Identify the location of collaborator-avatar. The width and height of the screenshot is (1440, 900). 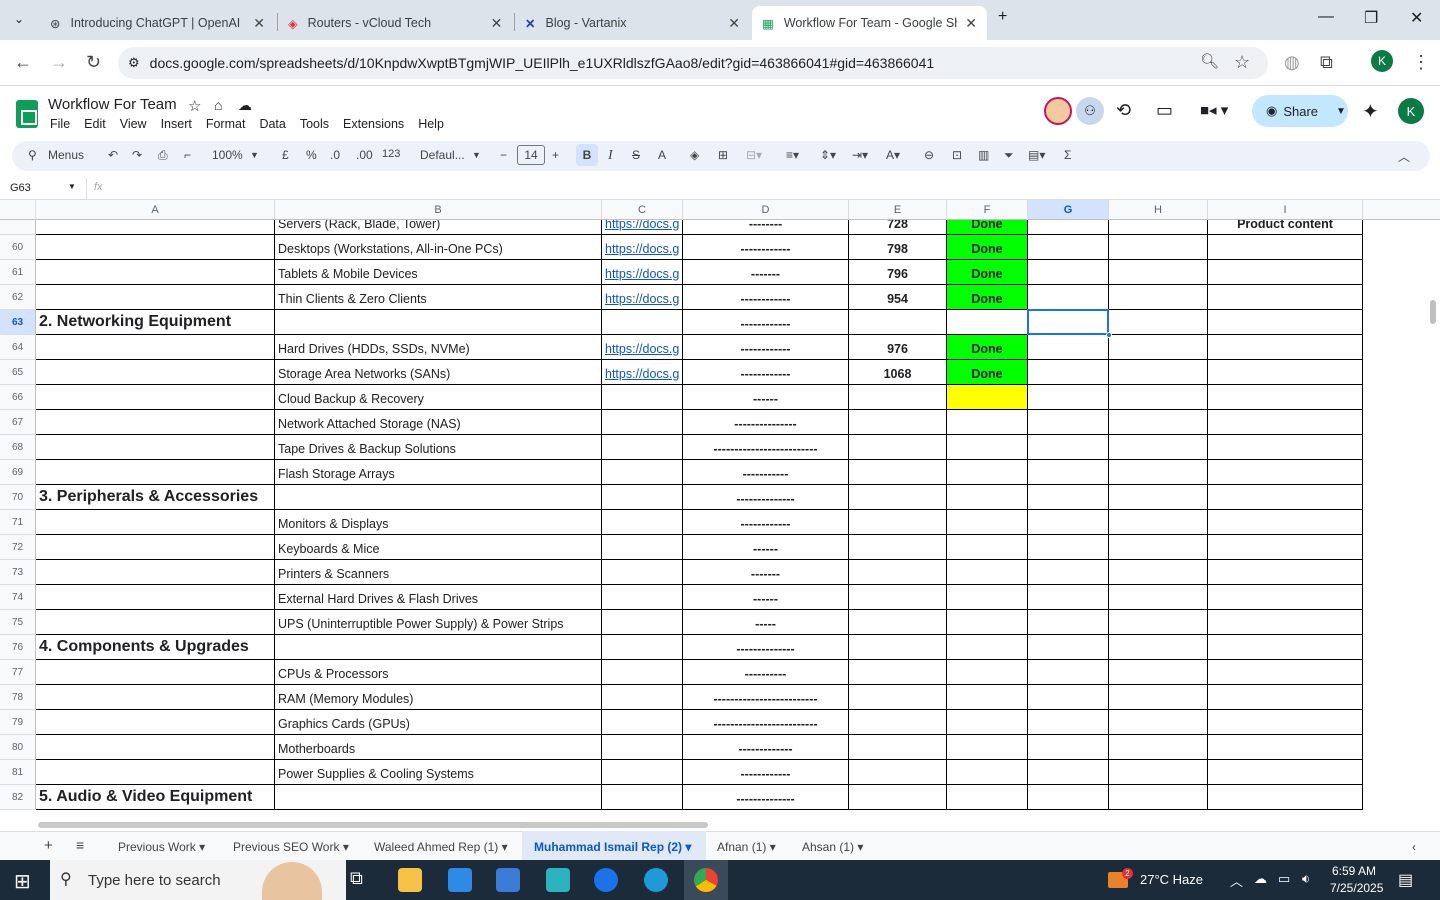
(1058, 111).